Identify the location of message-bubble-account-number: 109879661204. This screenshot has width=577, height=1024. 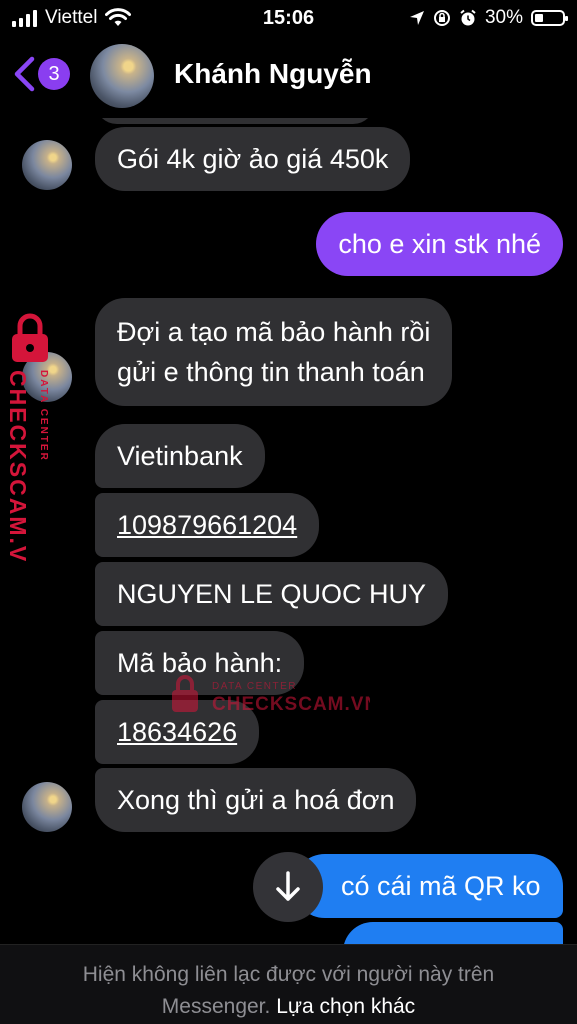
(207, 525).